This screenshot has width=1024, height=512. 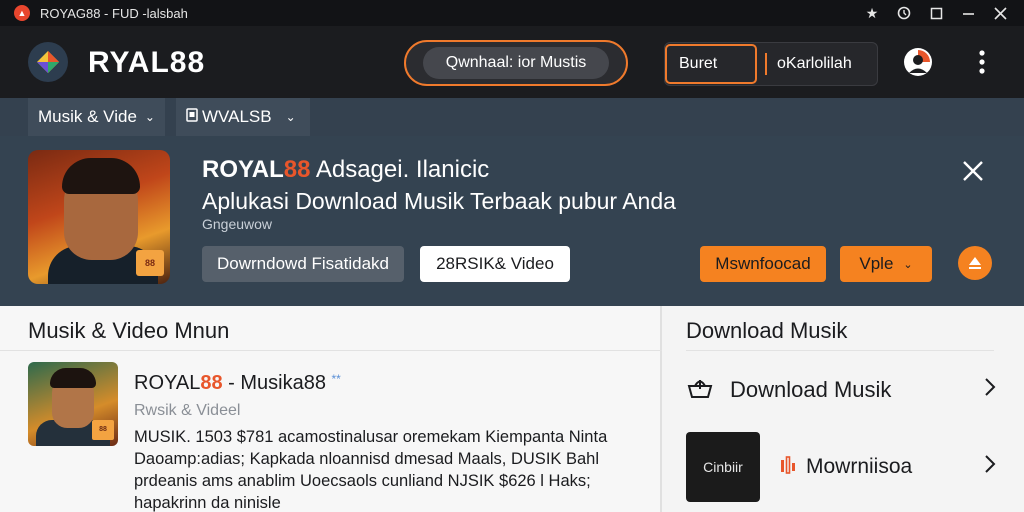 I want to click on star-icon: ★, so click(x=872, y=13).